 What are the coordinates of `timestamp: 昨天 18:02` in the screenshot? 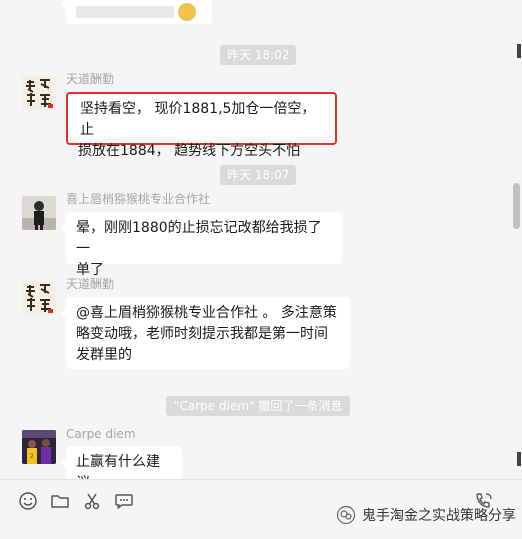 It's located at (258, 55).